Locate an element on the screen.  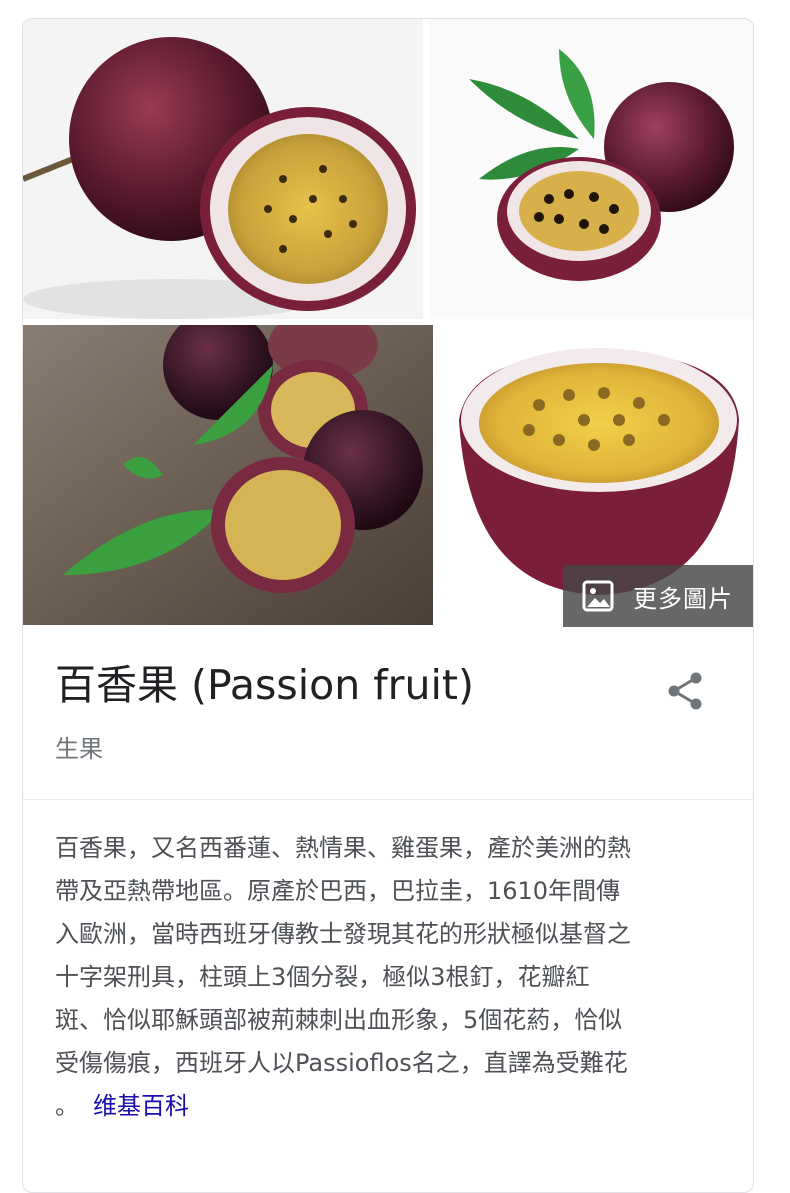
description-line: 斑、恰似耶穌頭部被荊棘刺出血形象，5個花葯，恰似 is located at coordinates (339, 1020).